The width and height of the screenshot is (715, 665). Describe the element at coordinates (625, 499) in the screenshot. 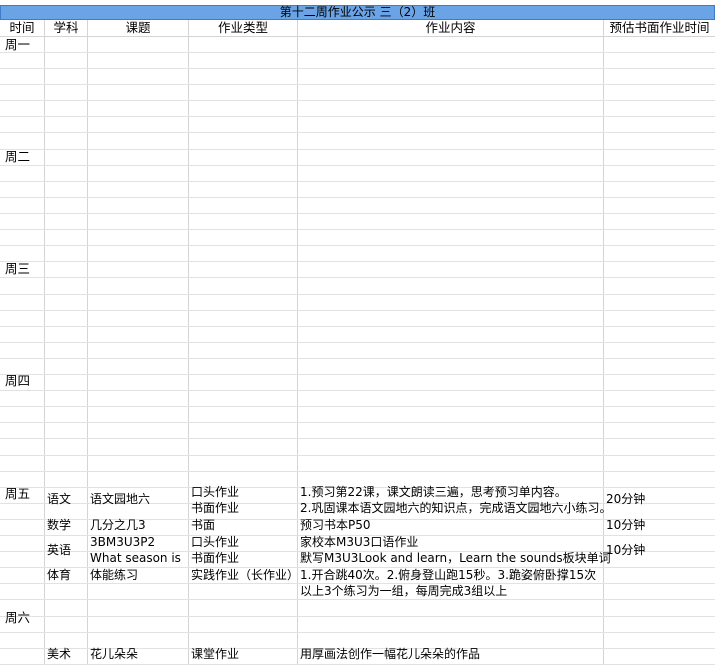

I see `cell-time-chinese: 20分钟` at that location.